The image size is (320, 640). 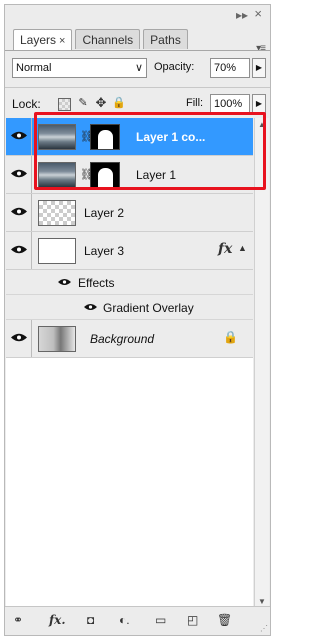 What do you see at coordinates (79, 68) in the screenshot?
I see `blend-mode-select: Normal ∨` at bounding box center [79, 68].